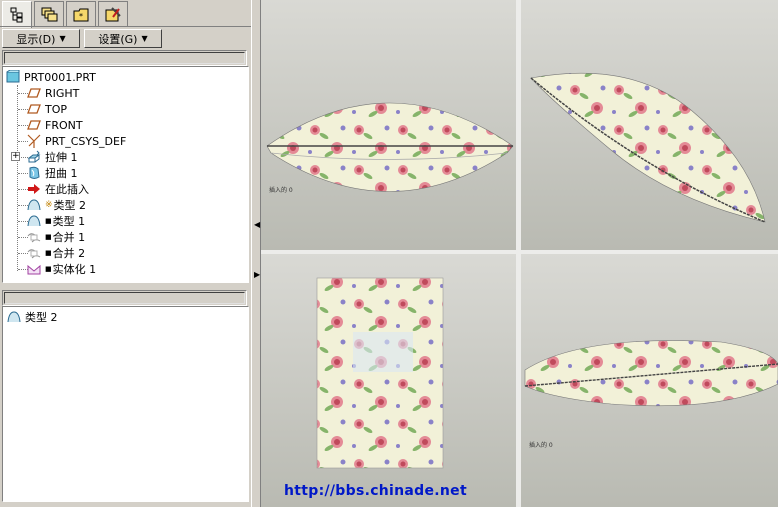 This screenshot has width=778, height=507. Describe the element at coordinates (17, 178) in the screenshot. I see `tree-guide-line` at that location.